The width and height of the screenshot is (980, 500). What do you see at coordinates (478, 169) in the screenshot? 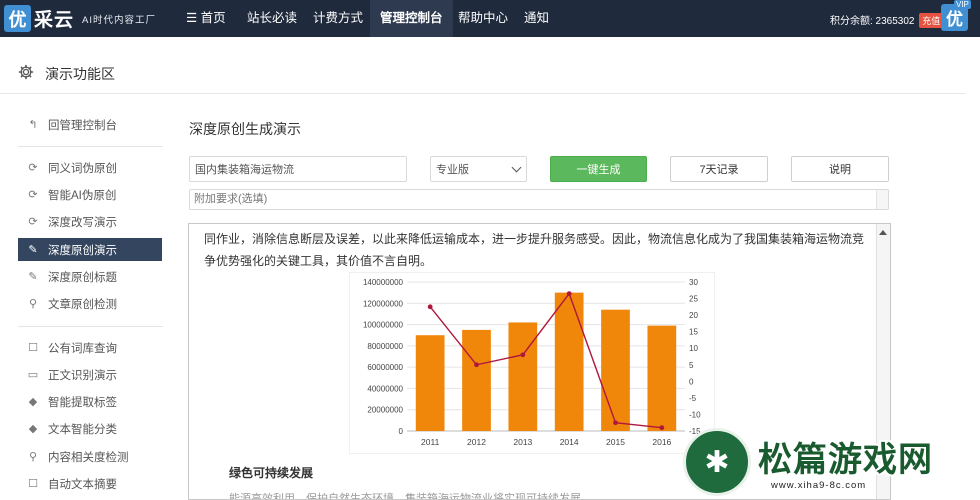
I see `edition-select: 专业版` at bounding box center [478, 169].